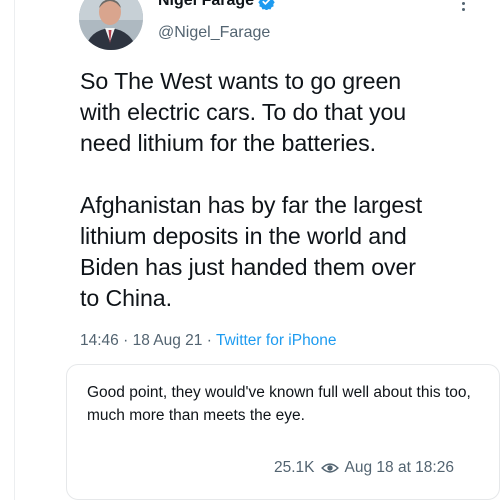 The image size is (500, 500). I want to click on tweet-meta: 14:46 · 18 Aug 21 · Twitter for iPhone, so click(208, 341).